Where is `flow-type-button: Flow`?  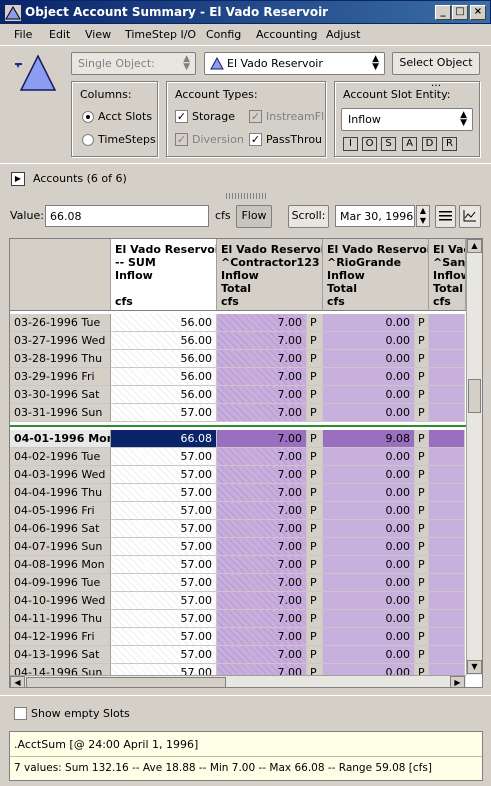
flow-type-button: Flow is located at coordinates (254, 216).